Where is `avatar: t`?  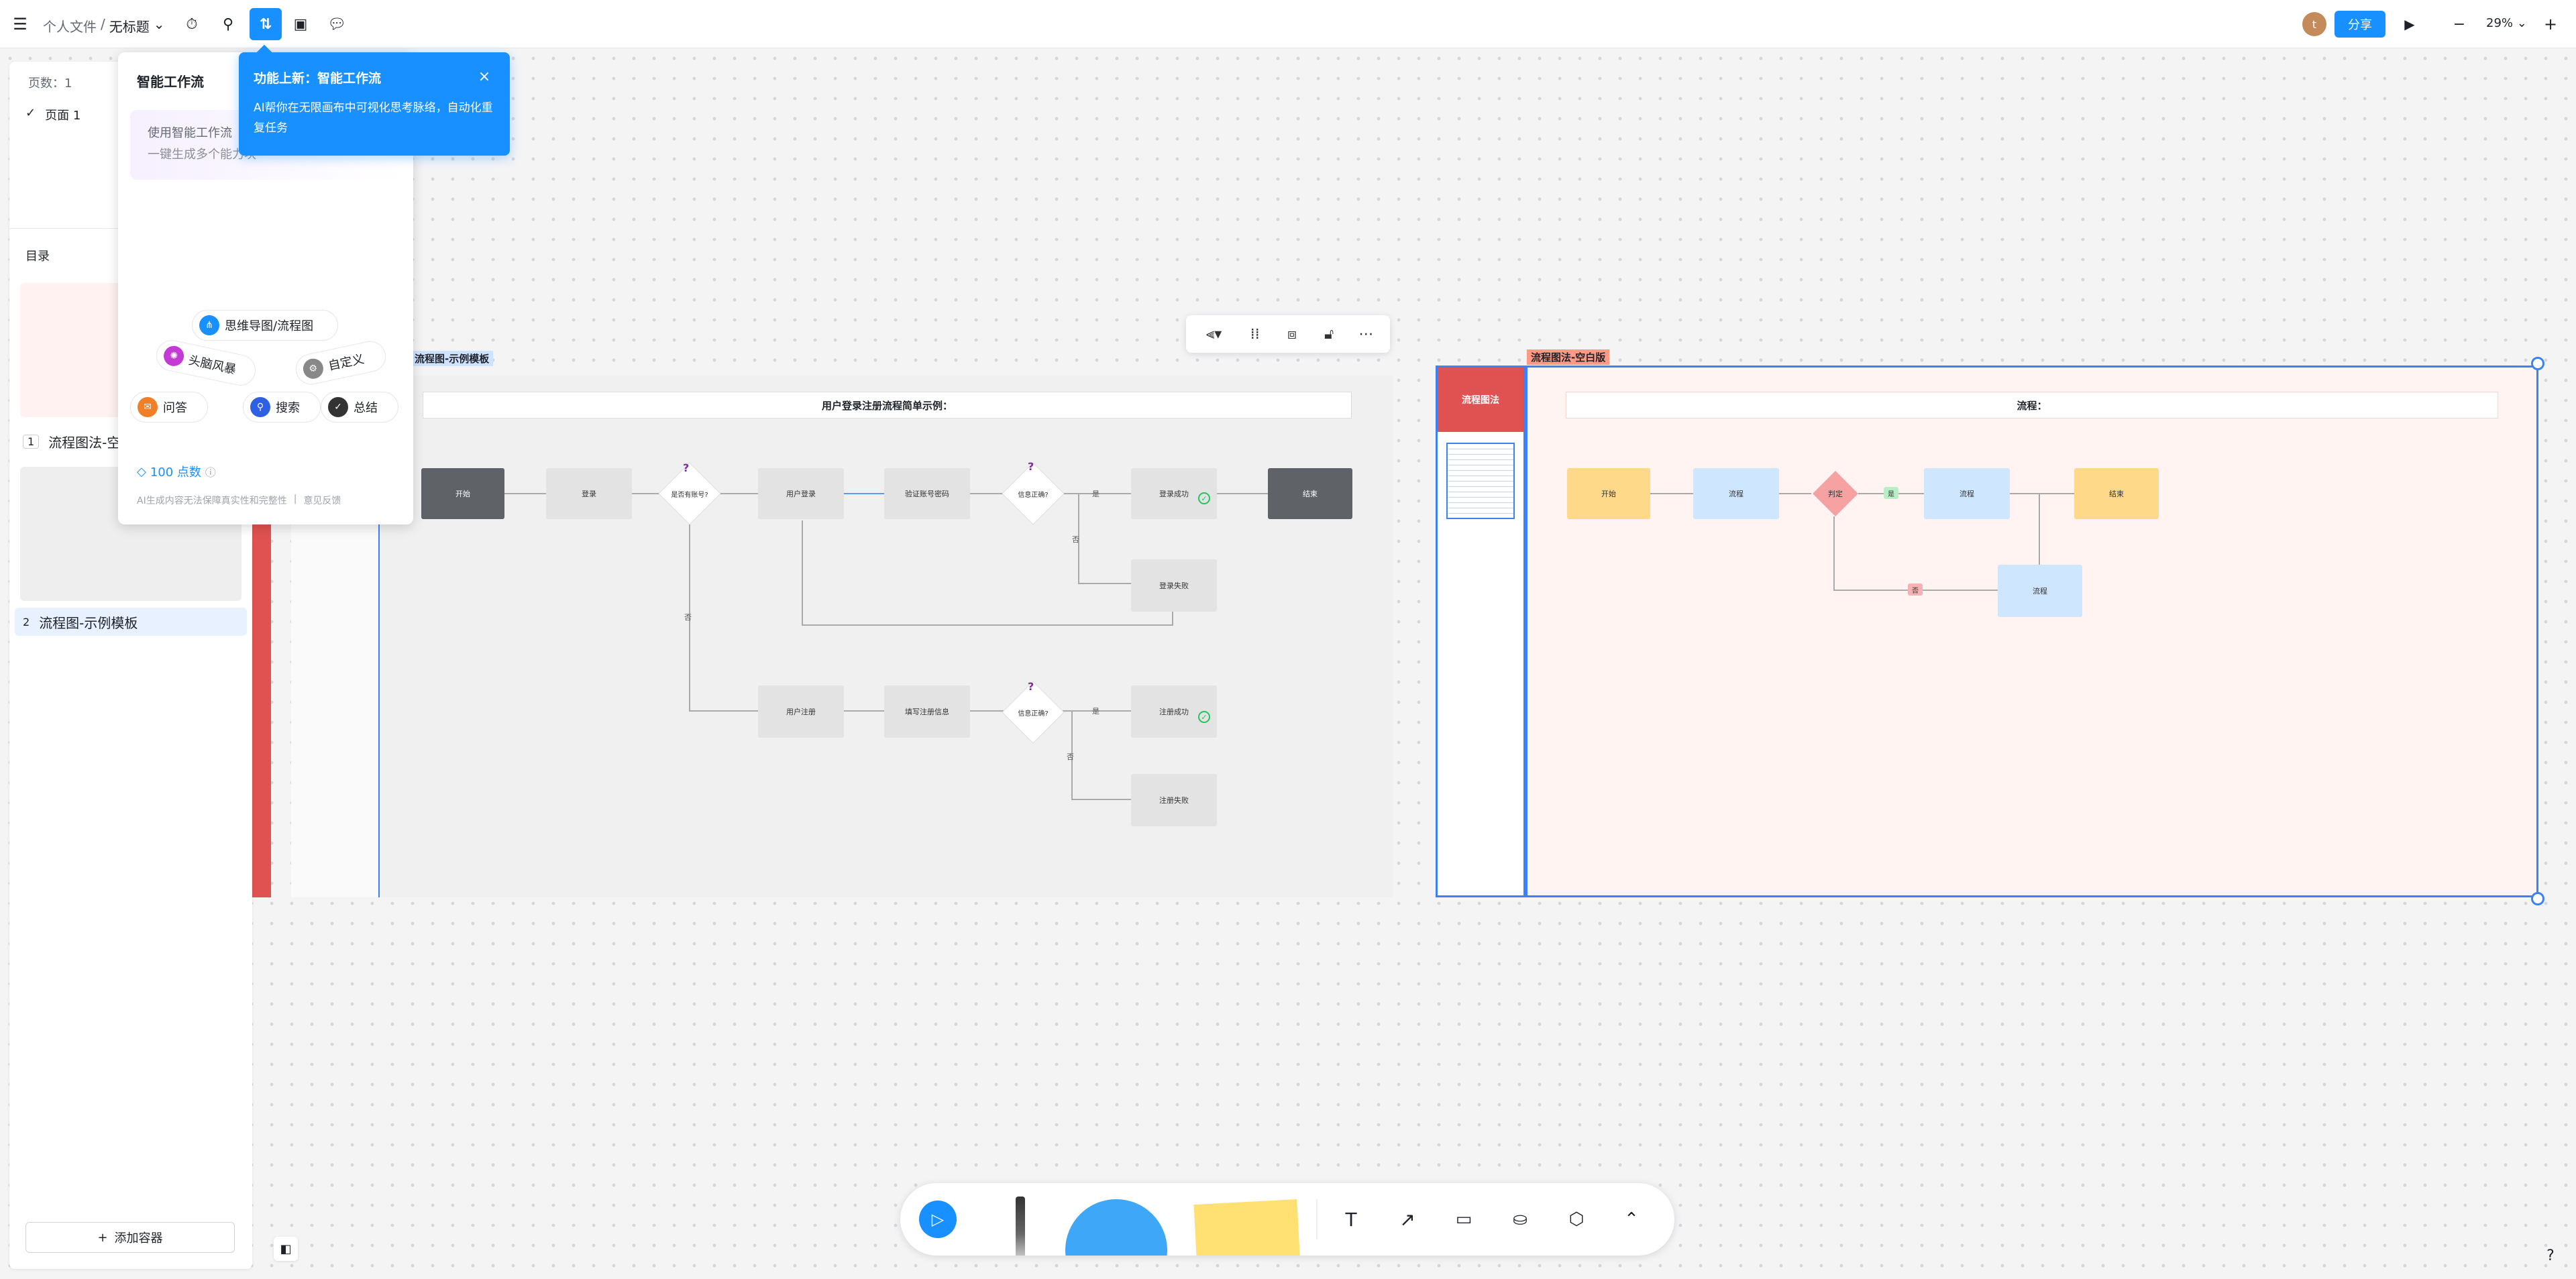 avatar: t is located at coordinates (2314, 24).